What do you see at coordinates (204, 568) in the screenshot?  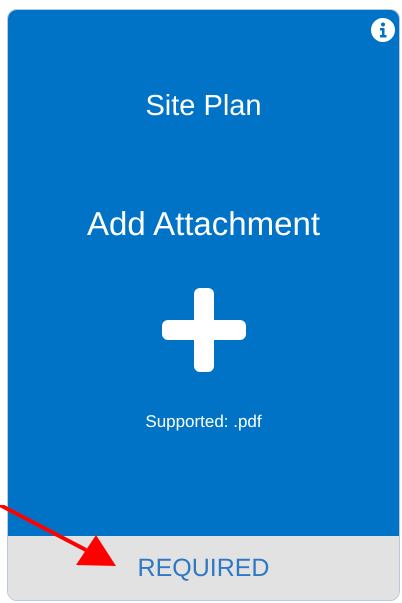 I see `required-label: REQUIRED` at bounding box center [204, 568].